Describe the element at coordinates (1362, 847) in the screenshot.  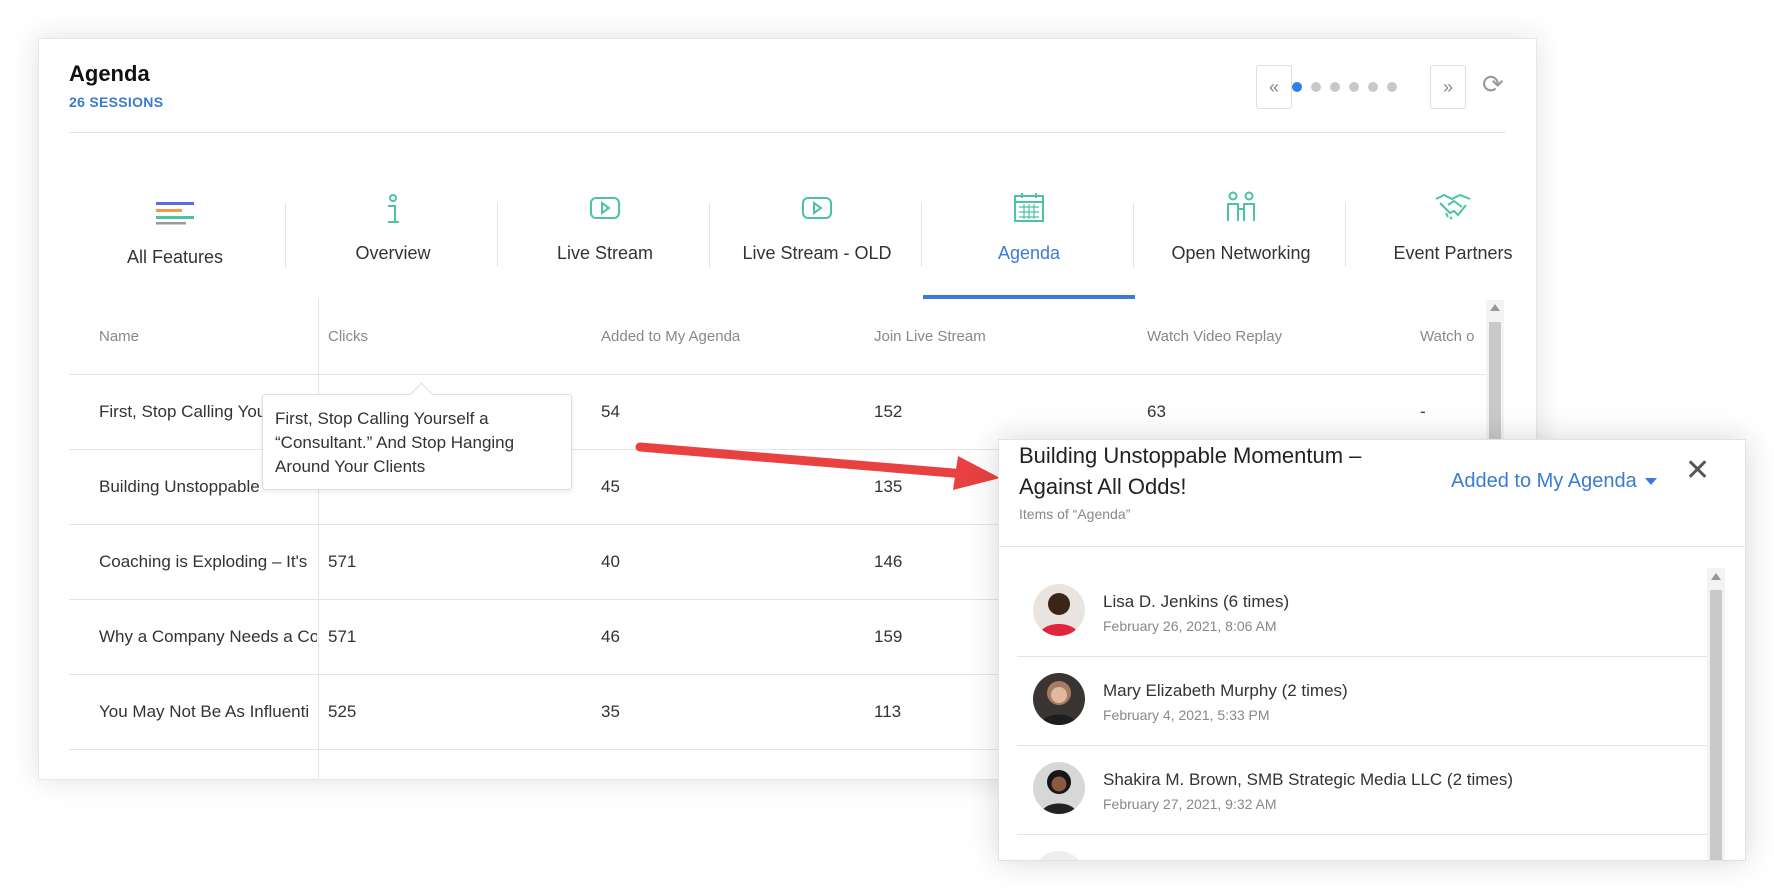
I see `list-item` at that location.